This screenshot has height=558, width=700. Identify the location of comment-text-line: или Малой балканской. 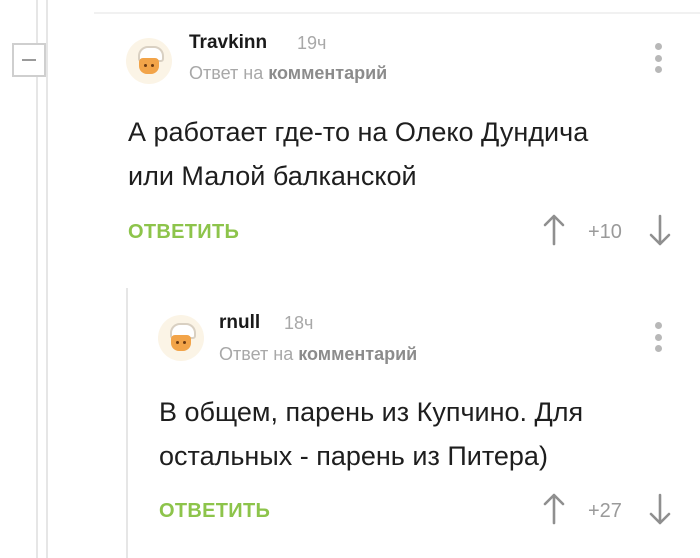
(272, 176).